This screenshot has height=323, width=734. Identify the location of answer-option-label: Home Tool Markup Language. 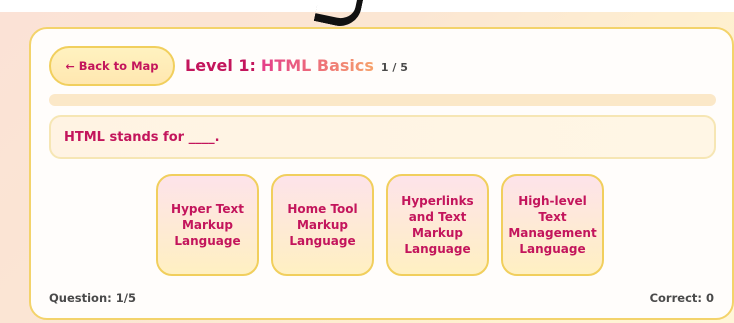
(322, 225).